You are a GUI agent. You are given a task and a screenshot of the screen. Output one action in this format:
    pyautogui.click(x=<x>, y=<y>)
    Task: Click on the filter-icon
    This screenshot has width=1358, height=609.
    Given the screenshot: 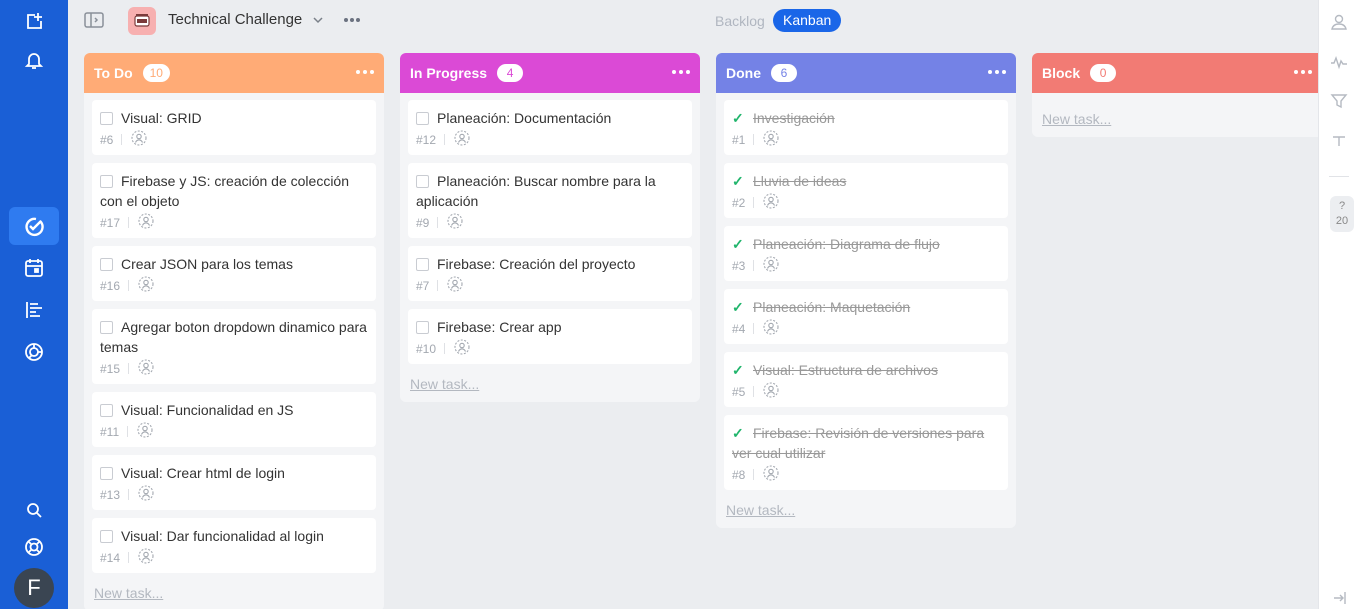 What is the action you would take?
    pyautogui.click(x=1339, y=101)
    